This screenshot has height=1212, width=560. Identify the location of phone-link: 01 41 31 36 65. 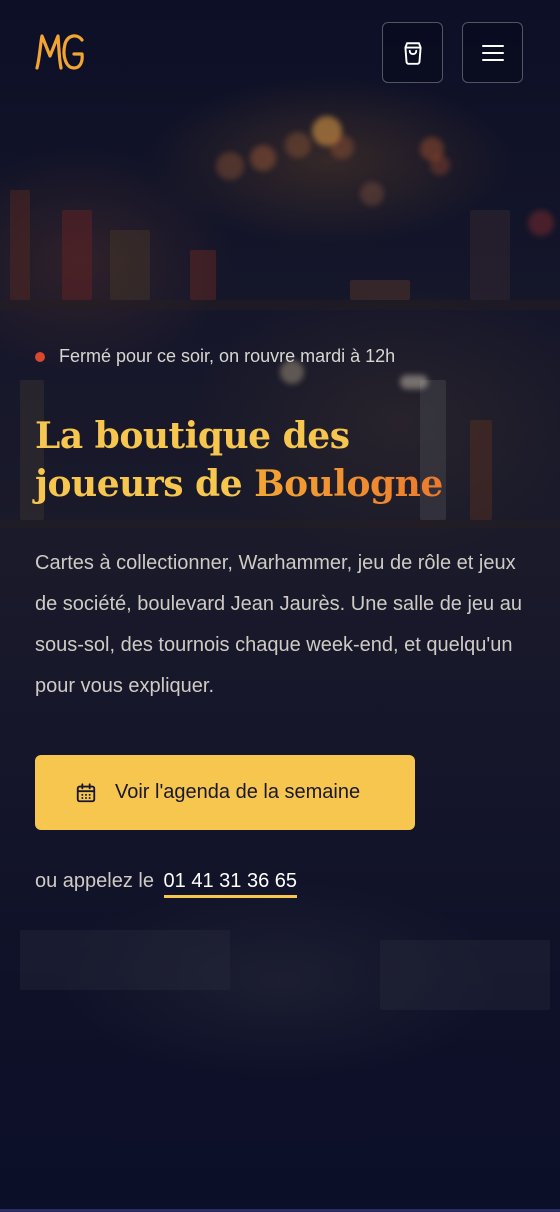
(230, 884).